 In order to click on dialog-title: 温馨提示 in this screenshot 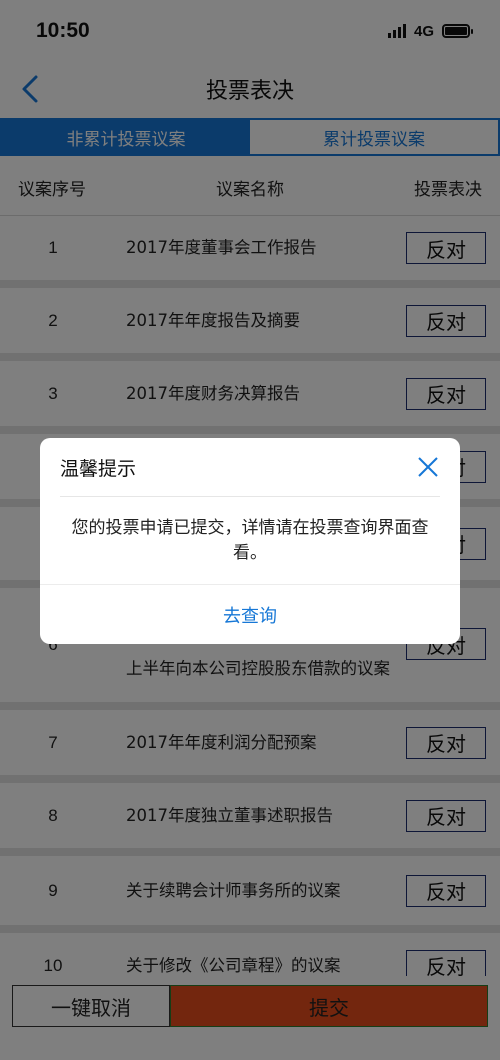, I will do `click(98, 468)`.